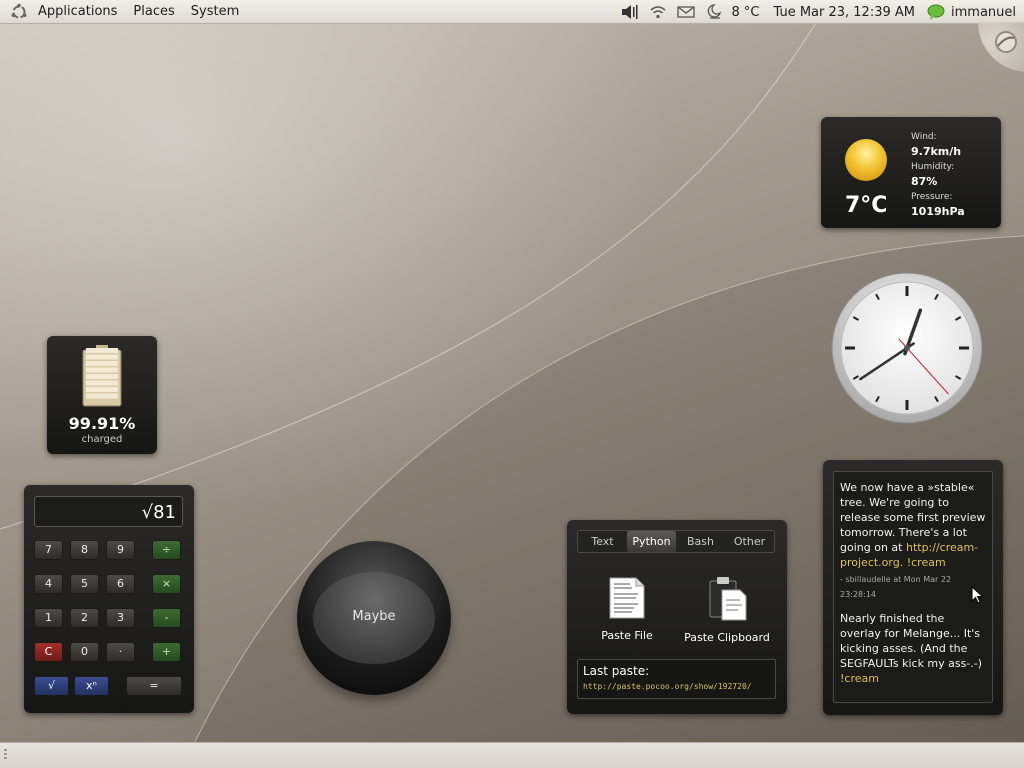 The width and height of the screenshot is (1024, 768). What do you see at coordinates (108, 511) in the screenshot?
I see `calculator-display: √81` at bounding box center [108, 511].